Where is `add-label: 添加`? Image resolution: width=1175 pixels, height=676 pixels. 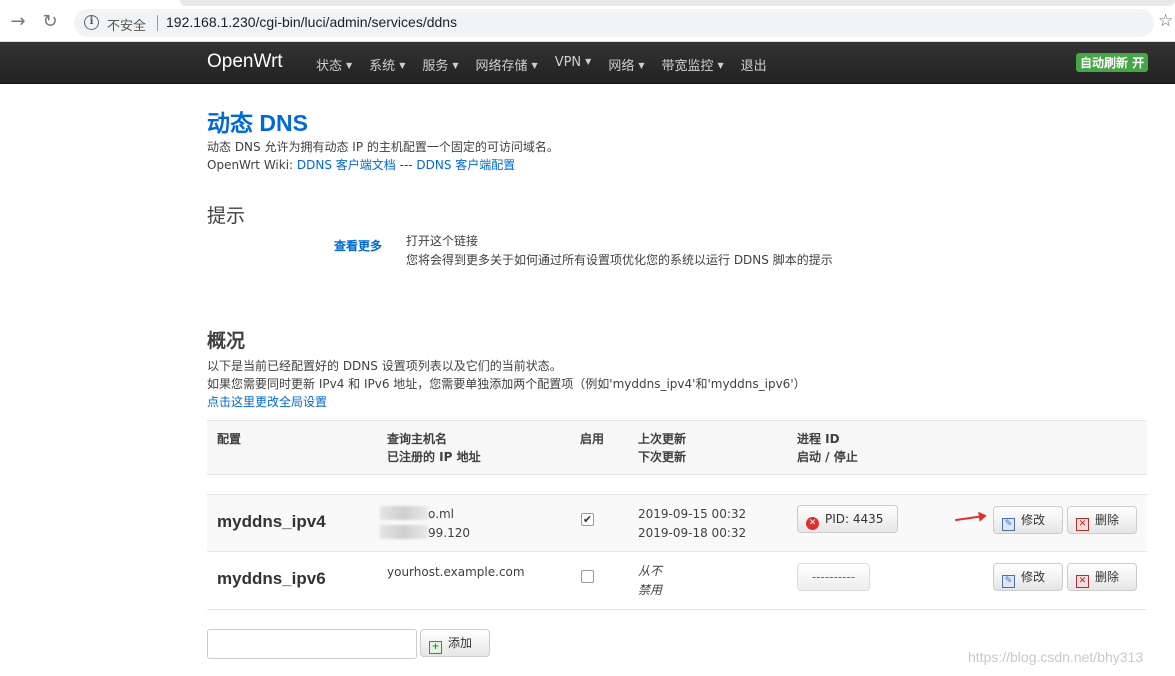 add-label: 添加 is located at coordinates (460, 643).